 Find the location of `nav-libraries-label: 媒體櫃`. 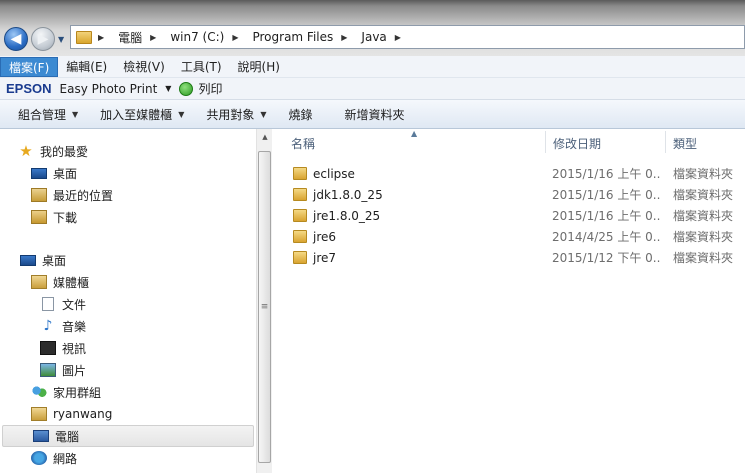

nav-libraries-label: 媒體櫃 is located at coordinates (71, 282).